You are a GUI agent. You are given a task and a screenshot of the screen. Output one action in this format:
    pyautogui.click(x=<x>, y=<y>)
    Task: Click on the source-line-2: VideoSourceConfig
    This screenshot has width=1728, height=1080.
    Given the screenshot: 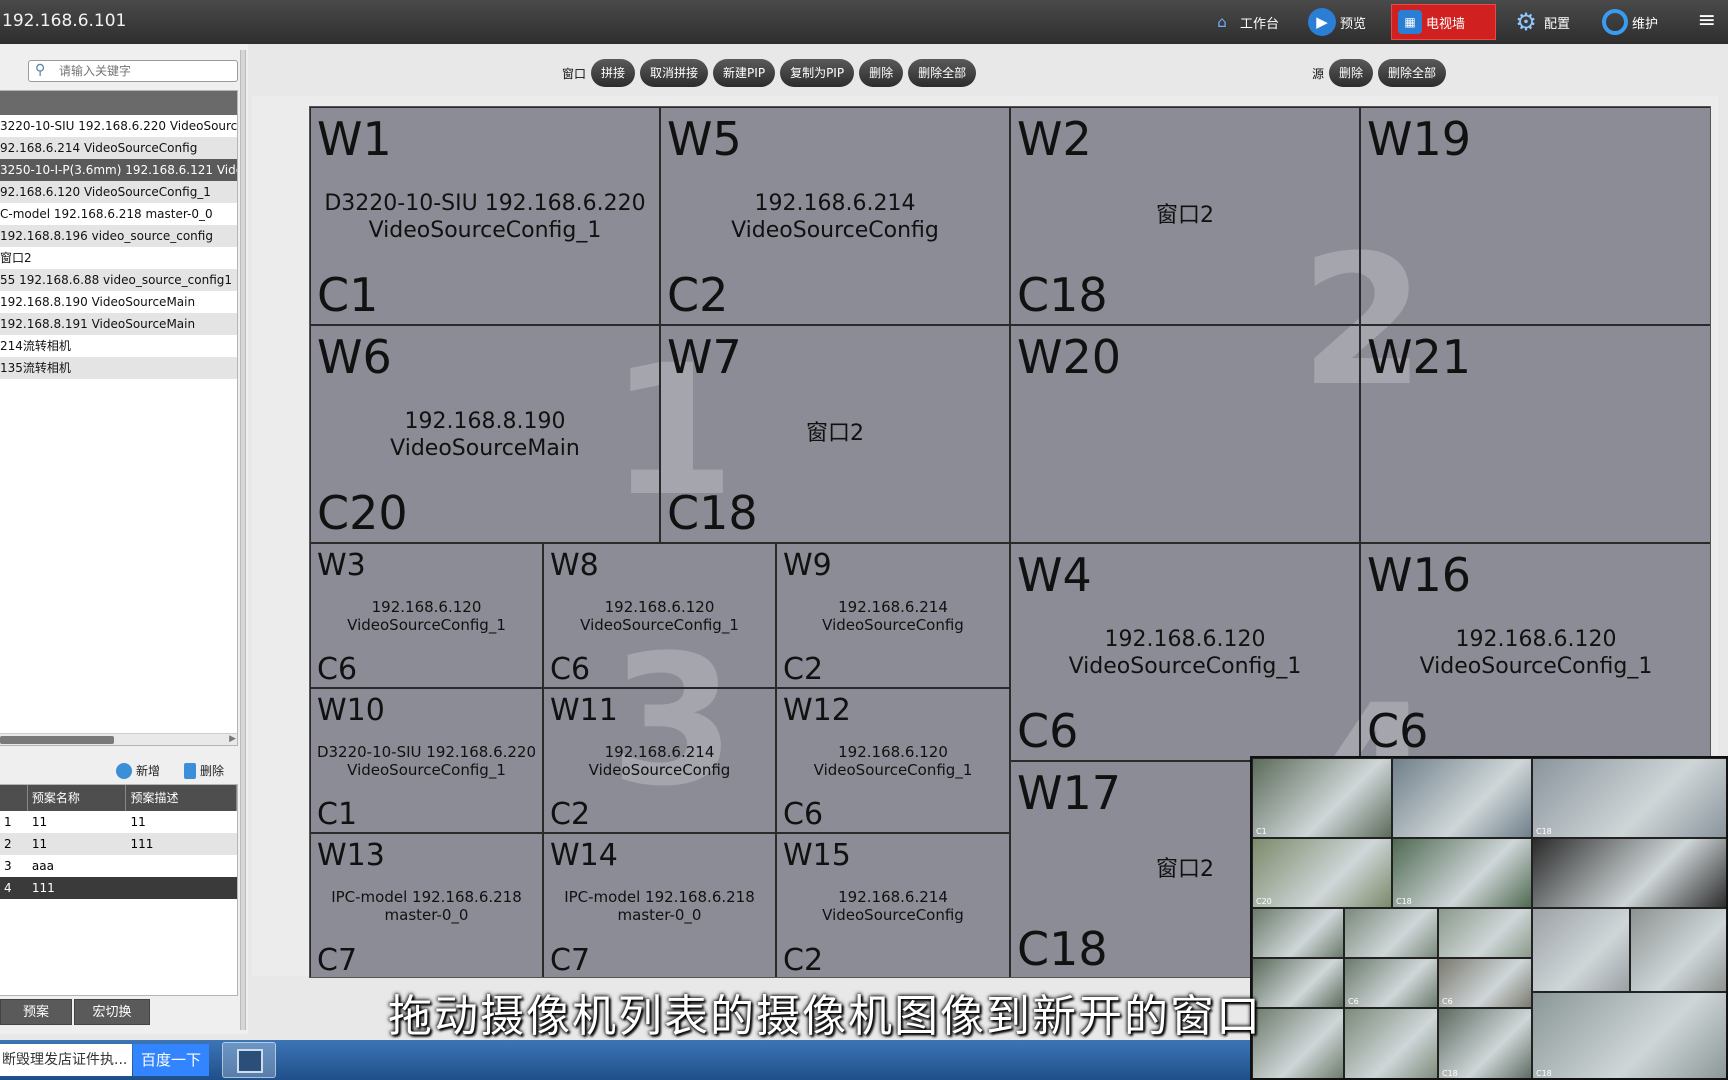 What is the action you would take?
    pyautogui.click(x=893, y=915)
    